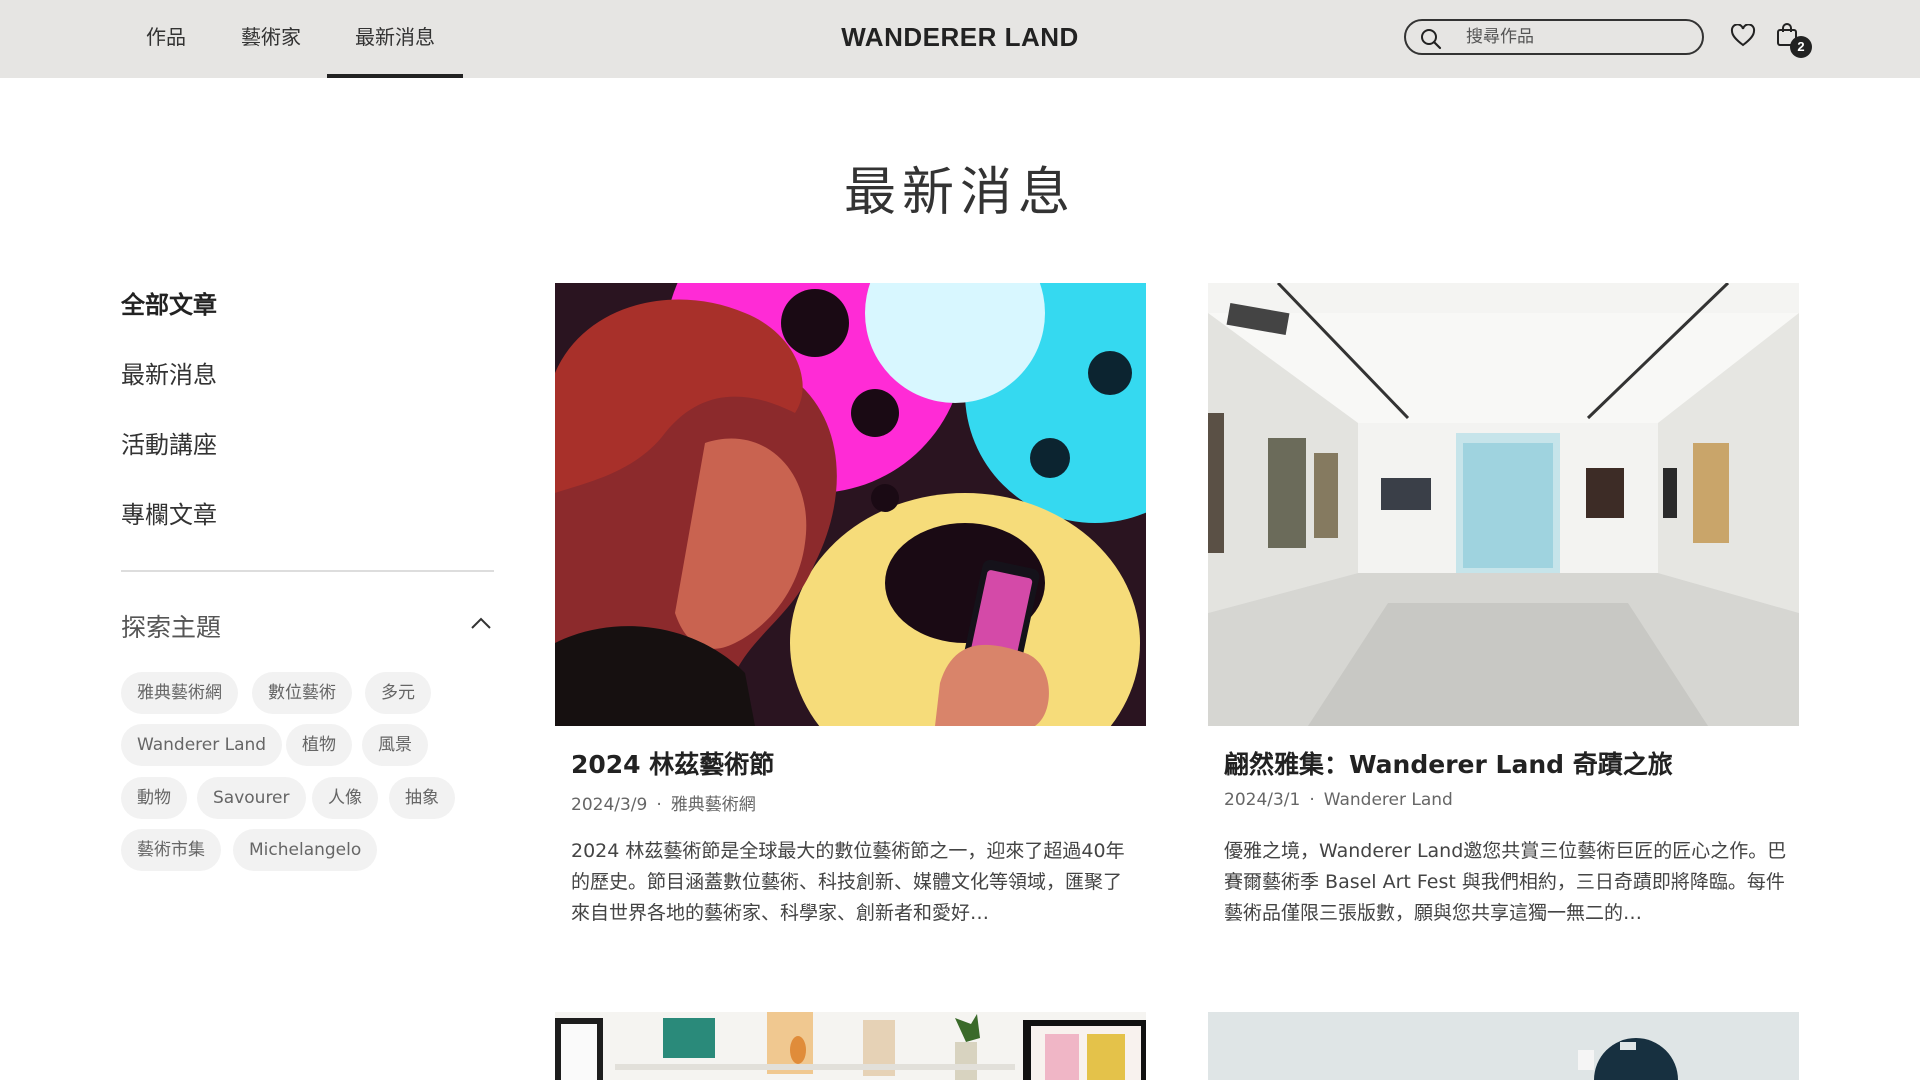  What do you see at coordinates (395, 76) in the screenshot?
I see `active-nav-indicator` at bounding box center [395, 76].